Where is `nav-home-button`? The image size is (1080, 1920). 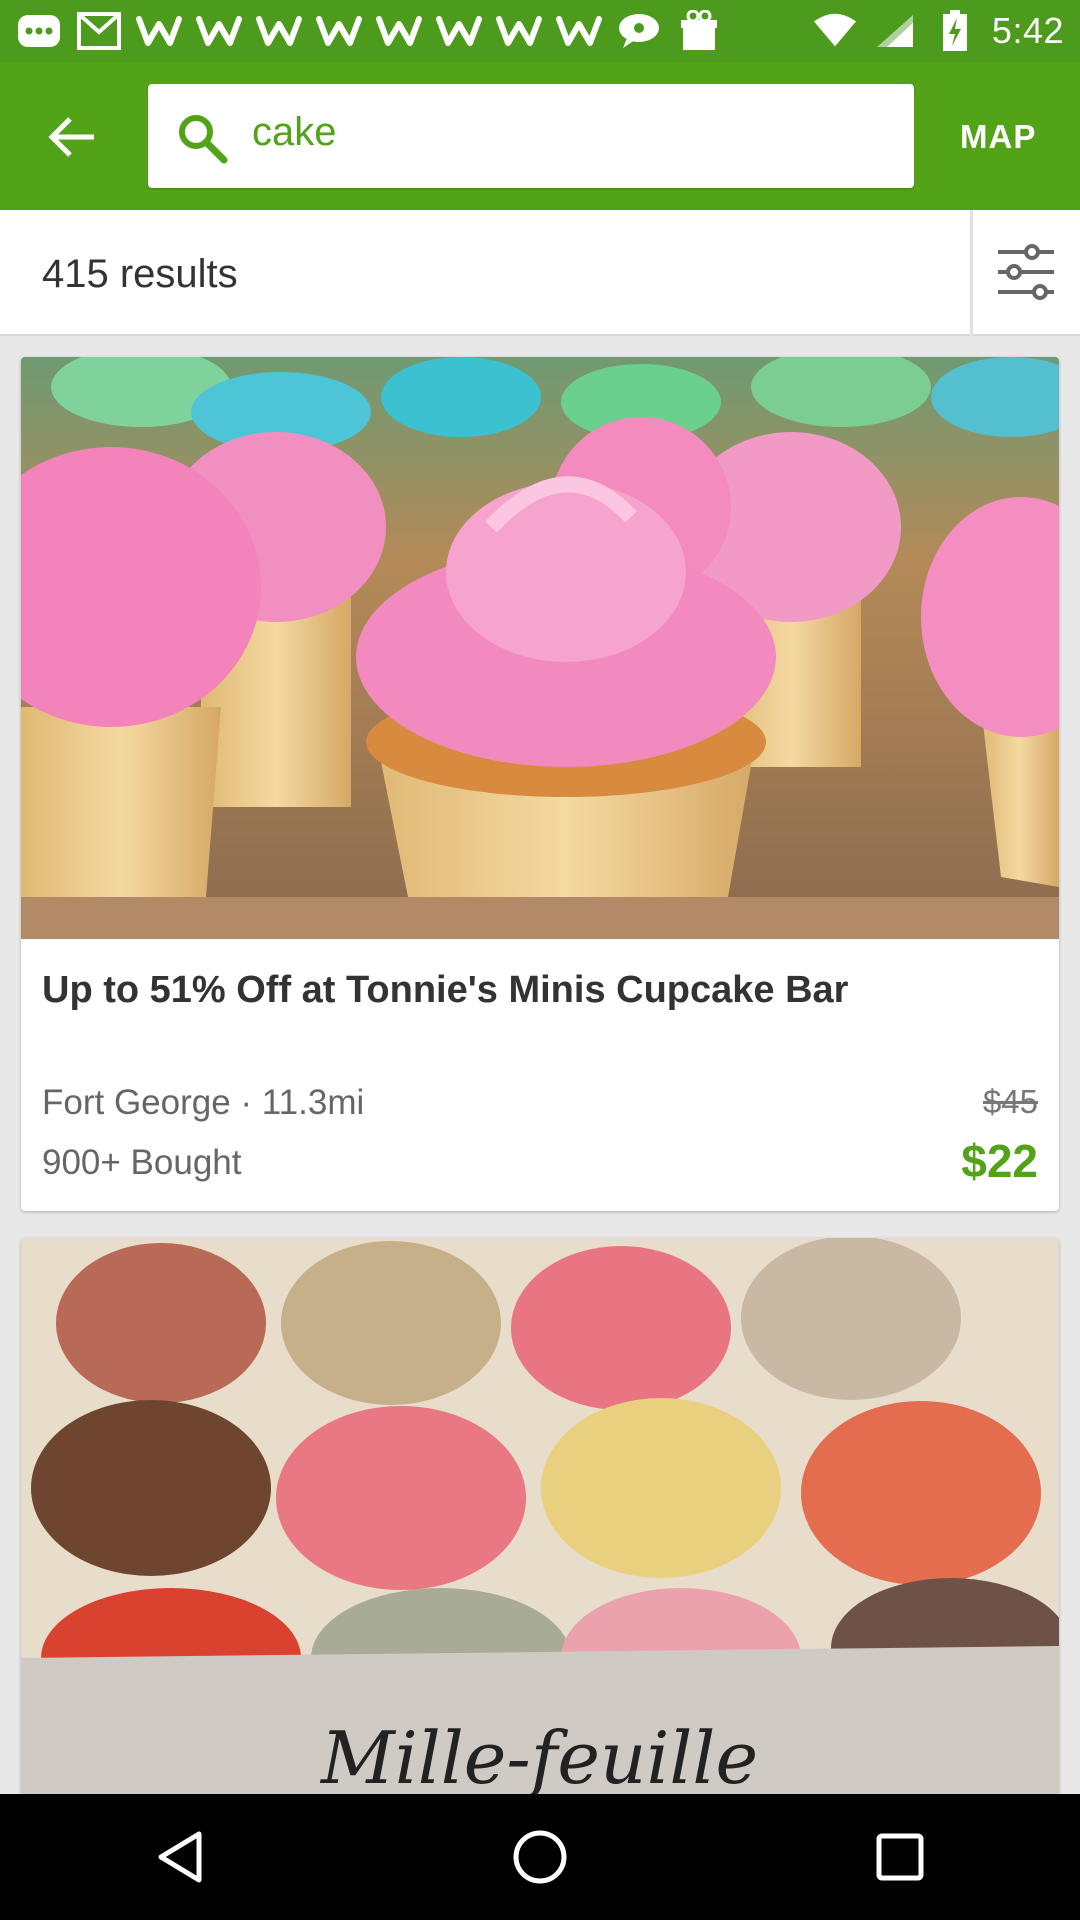 nav-home-button is located at coordinates (540, 1857).